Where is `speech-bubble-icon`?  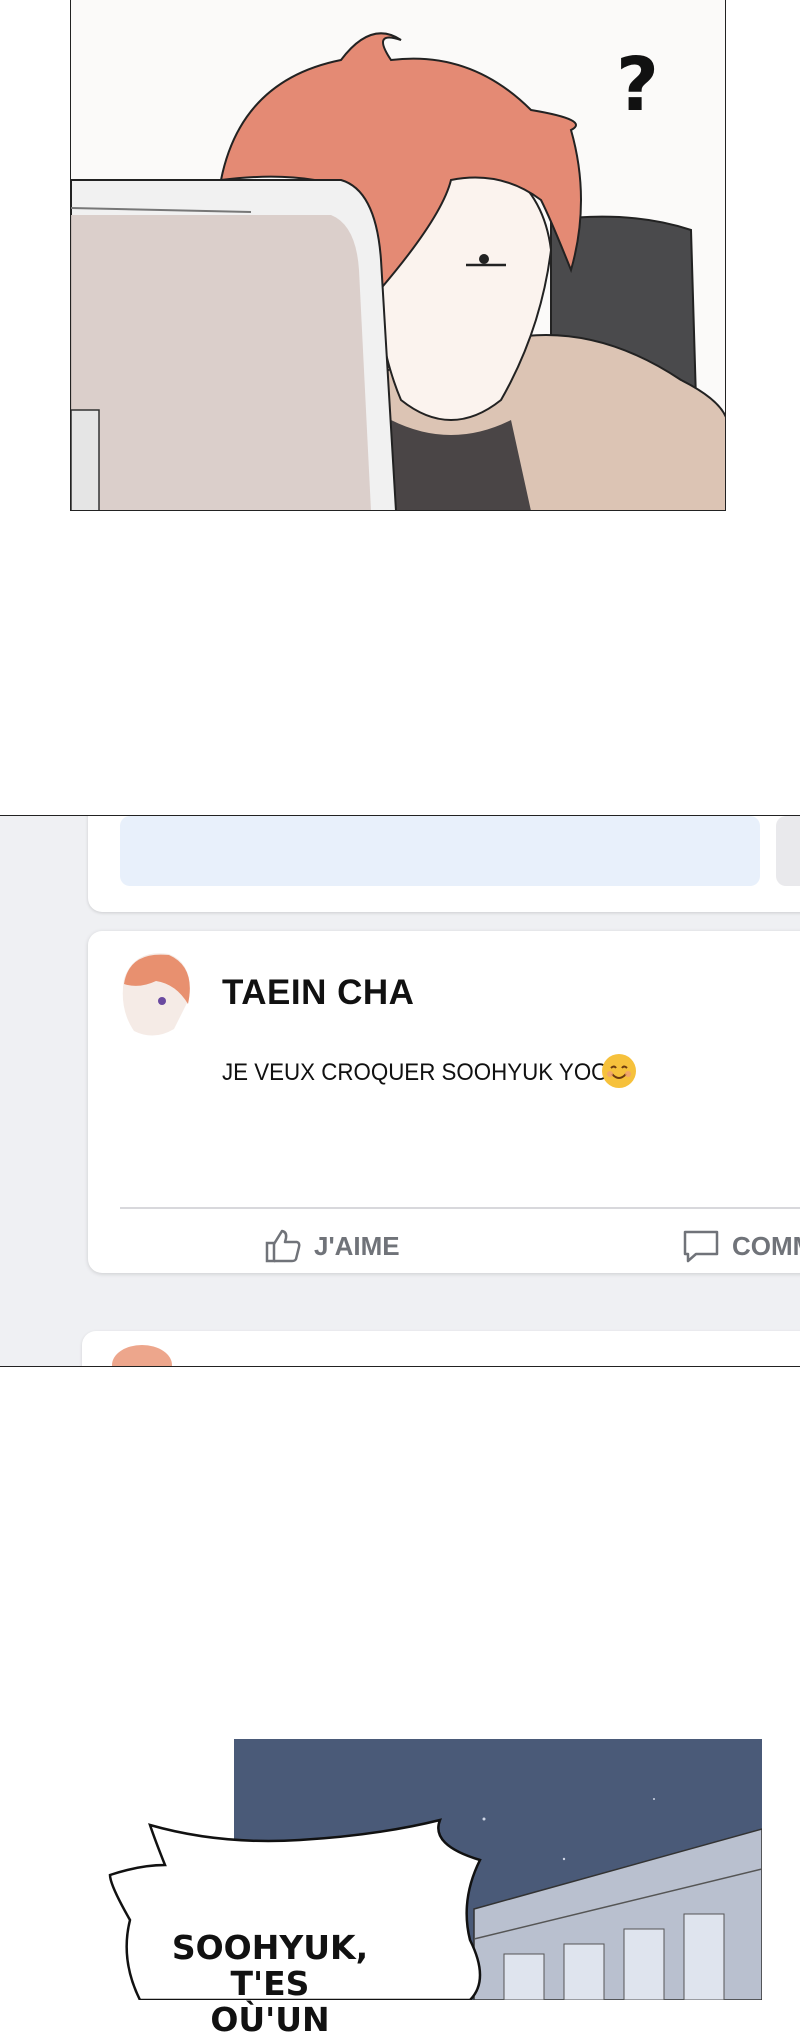 speech-bubble-icon is located at coordinates (701, 1246).